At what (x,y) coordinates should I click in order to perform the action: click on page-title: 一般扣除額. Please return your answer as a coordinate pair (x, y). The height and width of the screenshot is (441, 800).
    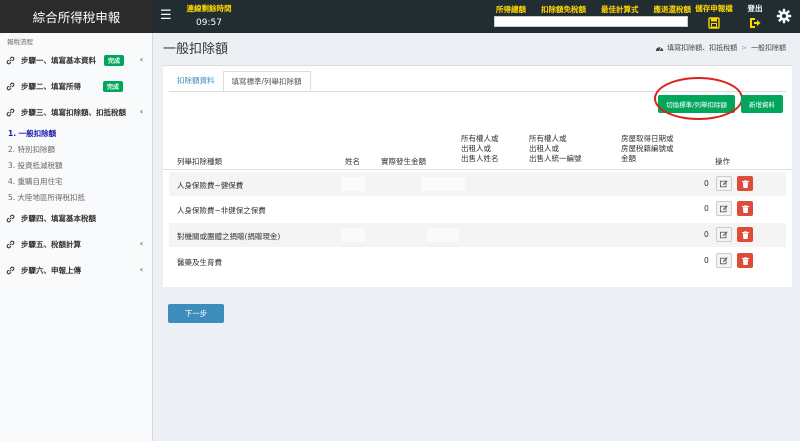
    Looking at the image, I should click on (196, 49).